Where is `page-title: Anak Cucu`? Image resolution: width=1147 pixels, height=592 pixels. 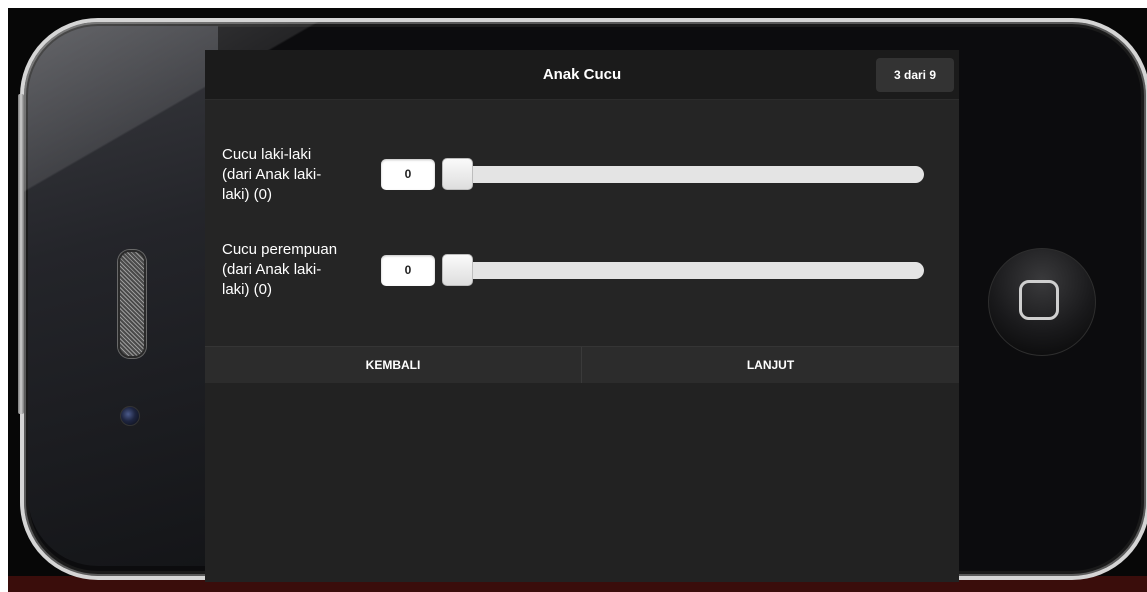
page-title: Anak Cucu is located at coordinates (582, 74).